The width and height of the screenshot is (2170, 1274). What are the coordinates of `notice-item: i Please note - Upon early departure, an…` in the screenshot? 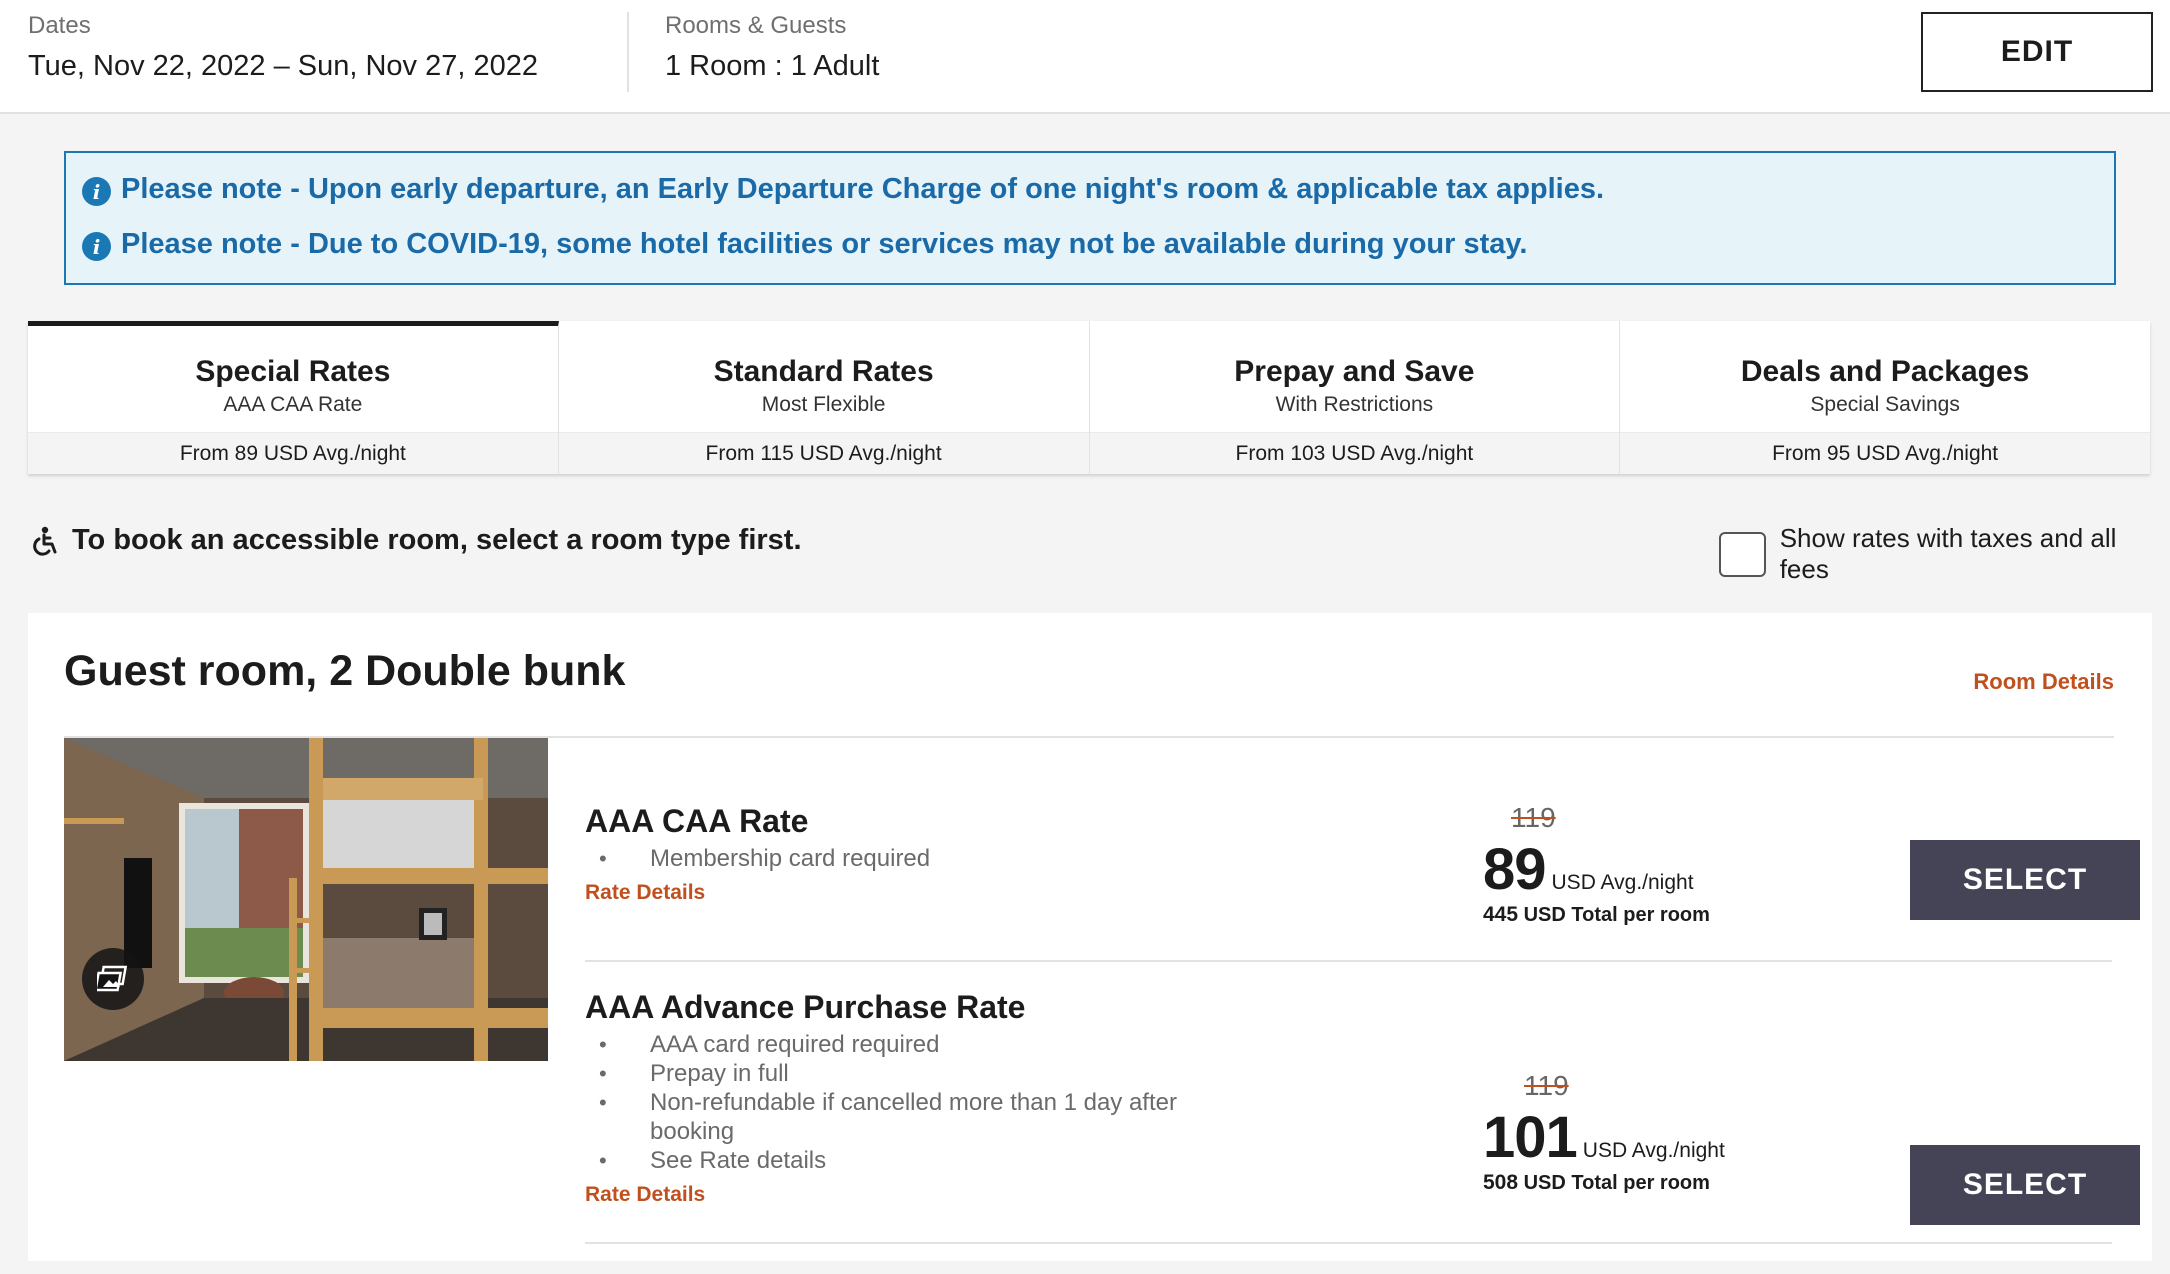 It's located at (843, 189).